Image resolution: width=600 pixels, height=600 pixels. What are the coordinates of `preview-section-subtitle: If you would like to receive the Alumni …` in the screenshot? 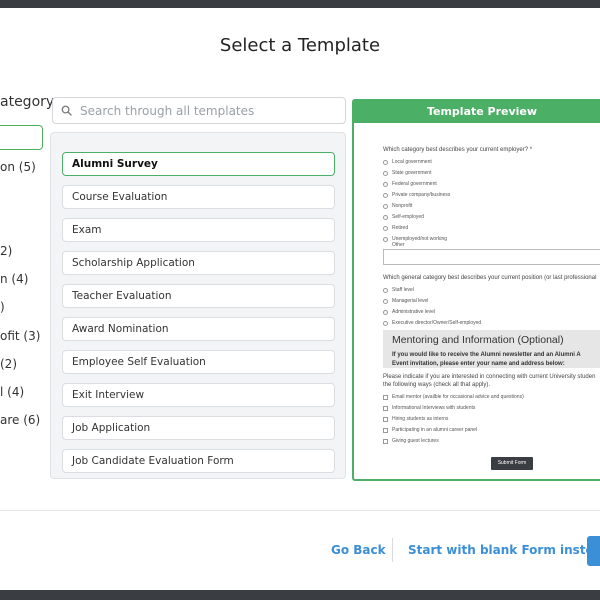 It's located at (486, 355).